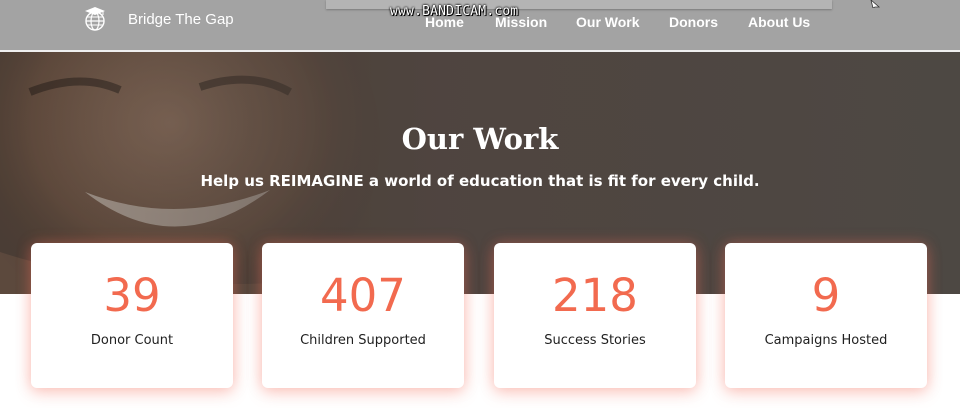  I want to click on stat-card-children-supported: 407 Children Supported, so click(363, 315).